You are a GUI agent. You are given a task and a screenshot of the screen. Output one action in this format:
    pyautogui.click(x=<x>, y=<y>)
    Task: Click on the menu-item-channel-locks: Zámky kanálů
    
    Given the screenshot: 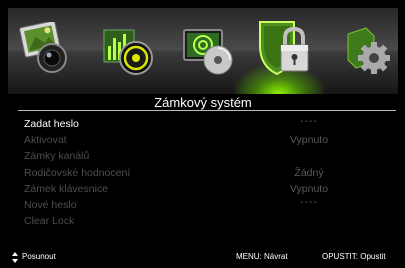 What is the action you would take?
    pyautogui.click(x=209, y=156)
    